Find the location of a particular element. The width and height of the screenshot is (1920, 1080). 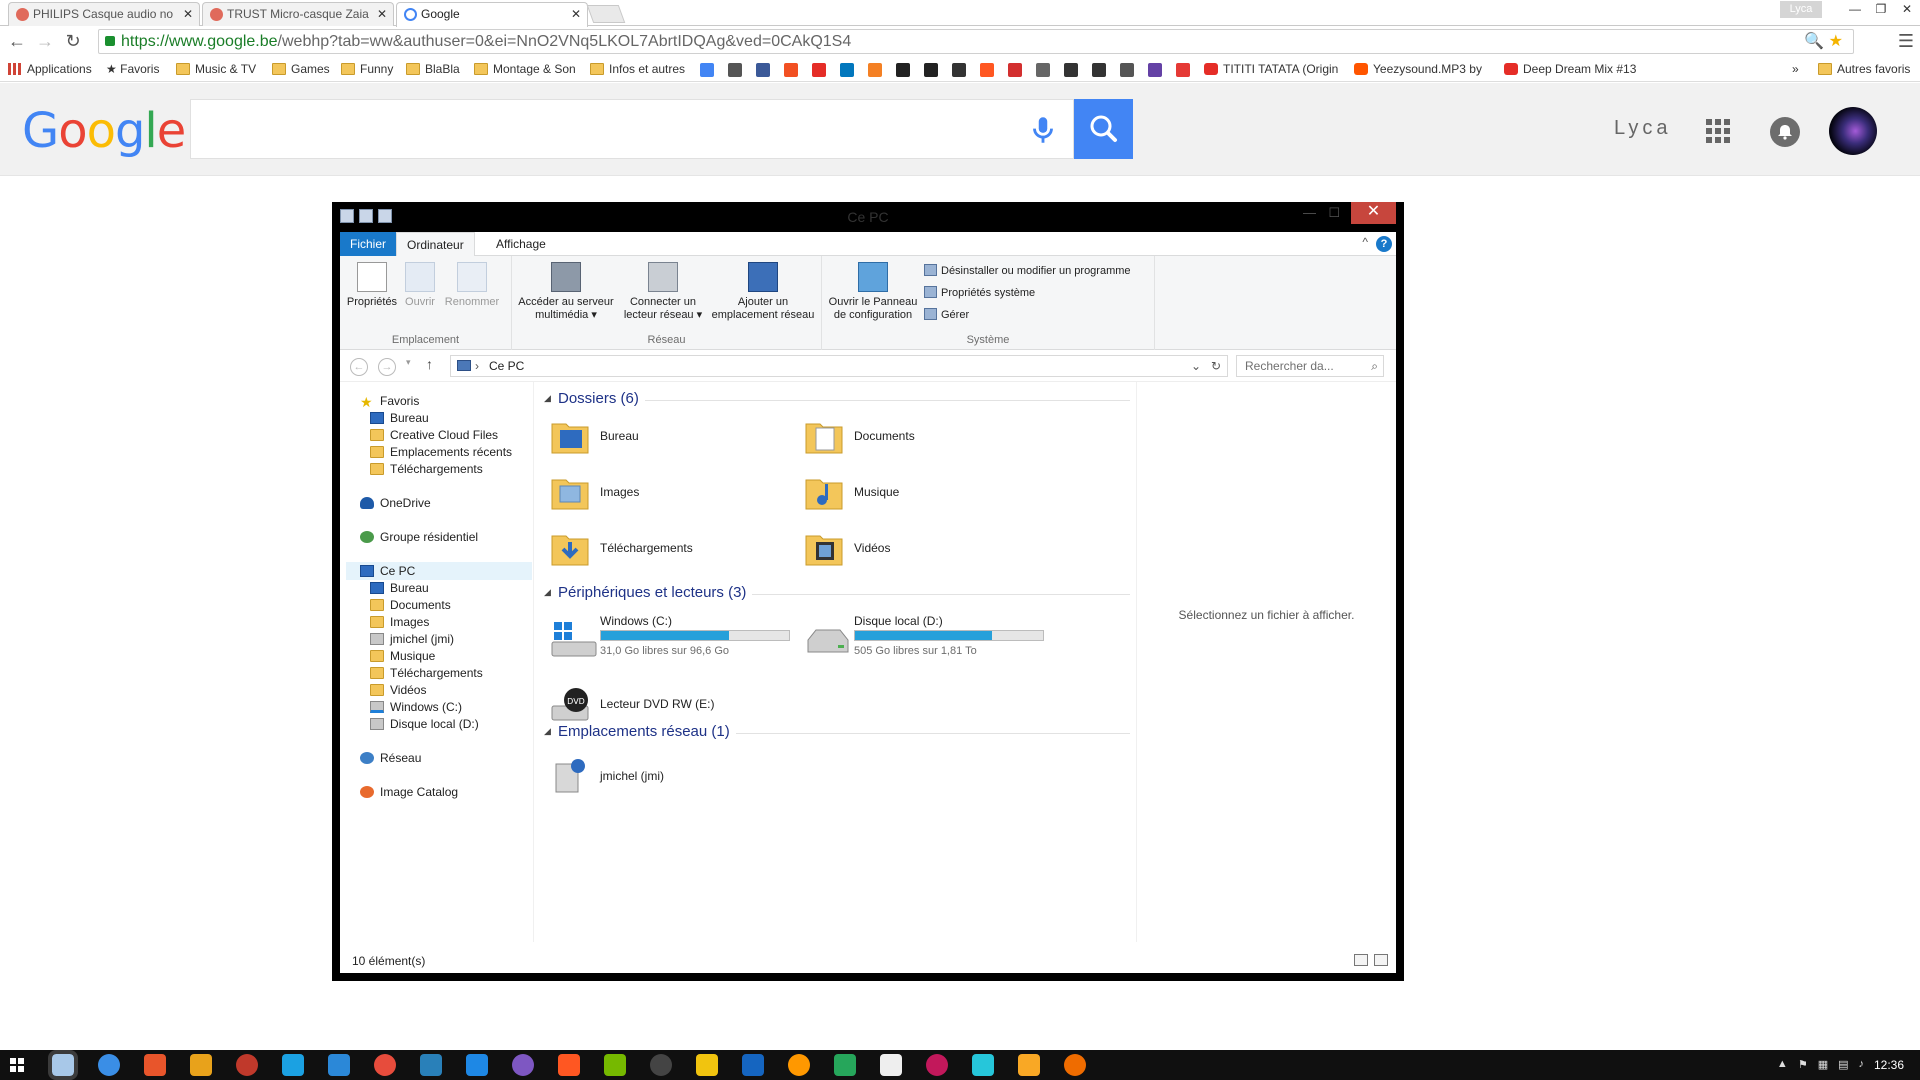

nav-pc-drive-c: Windows (C:) is located at coordinates (416, 707).